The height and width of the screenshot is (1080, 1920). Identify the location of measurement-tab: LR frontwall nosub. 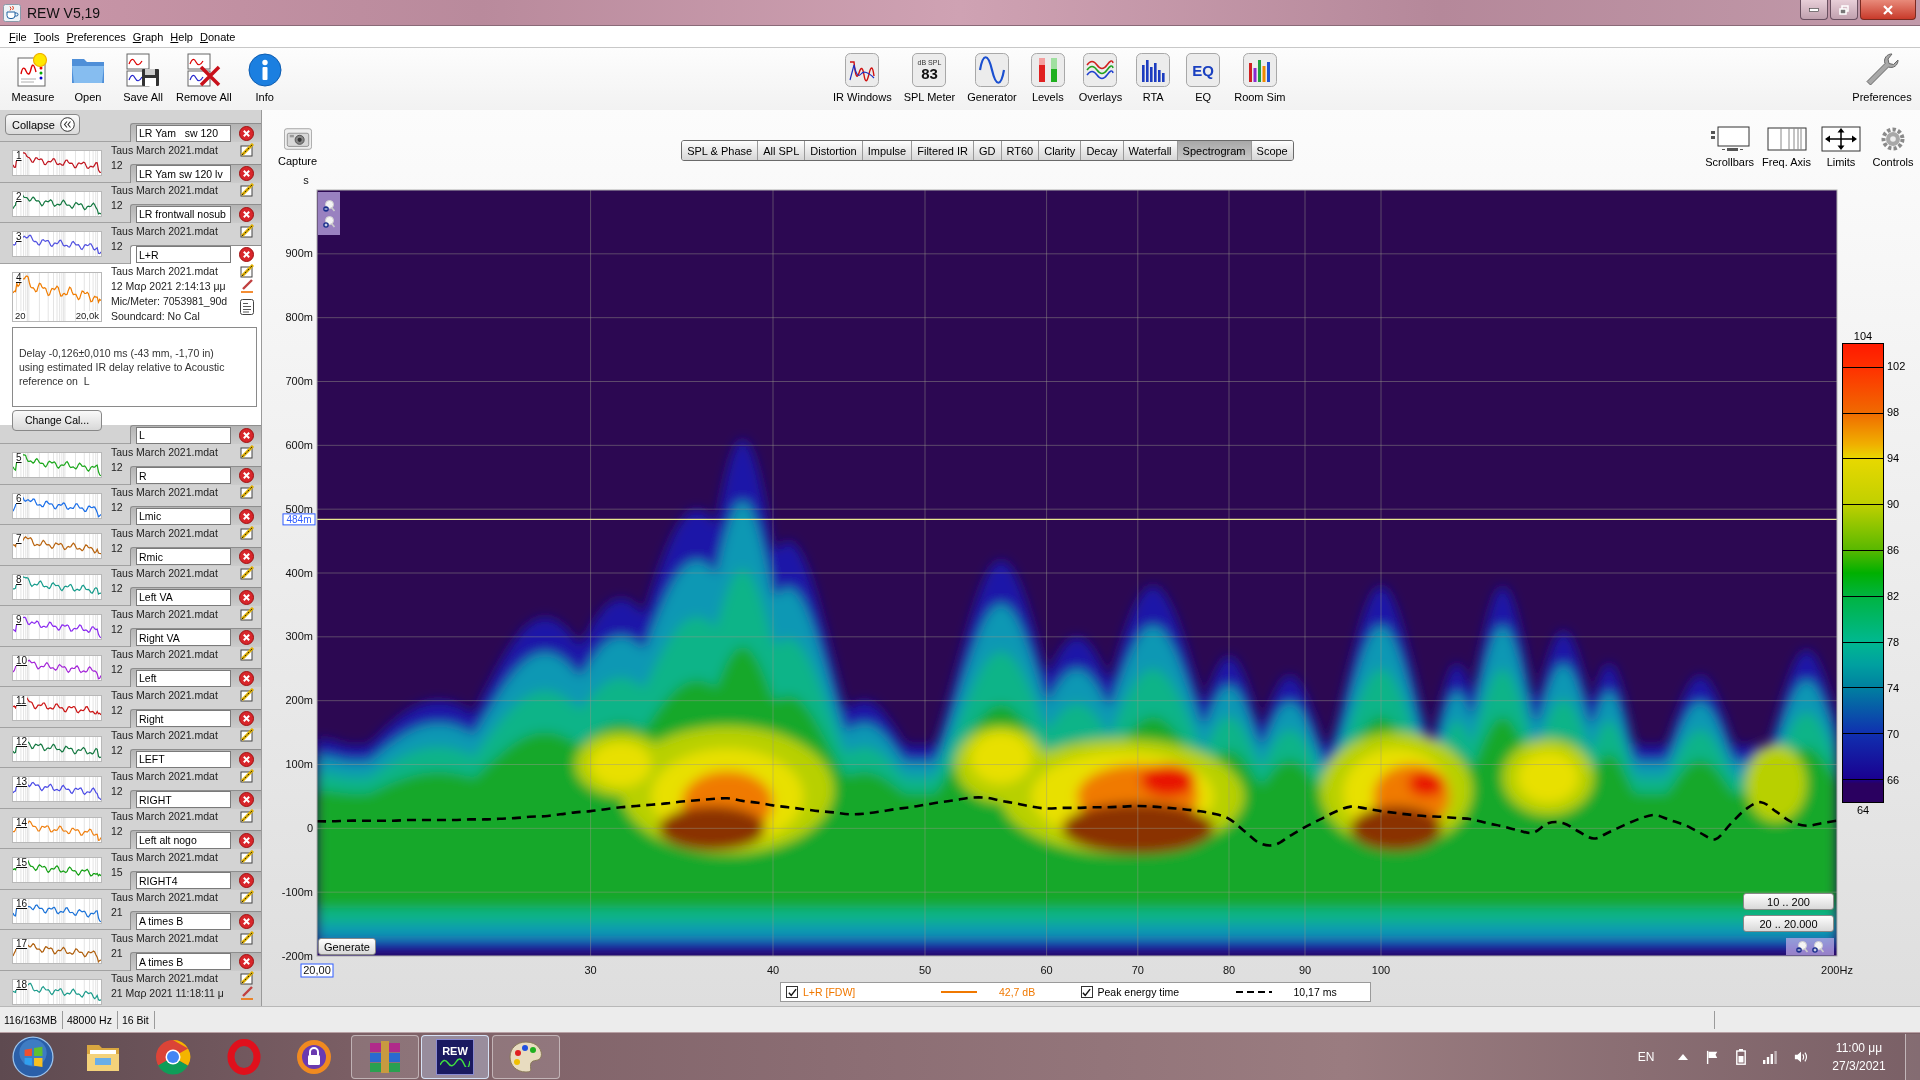
(195, 213).